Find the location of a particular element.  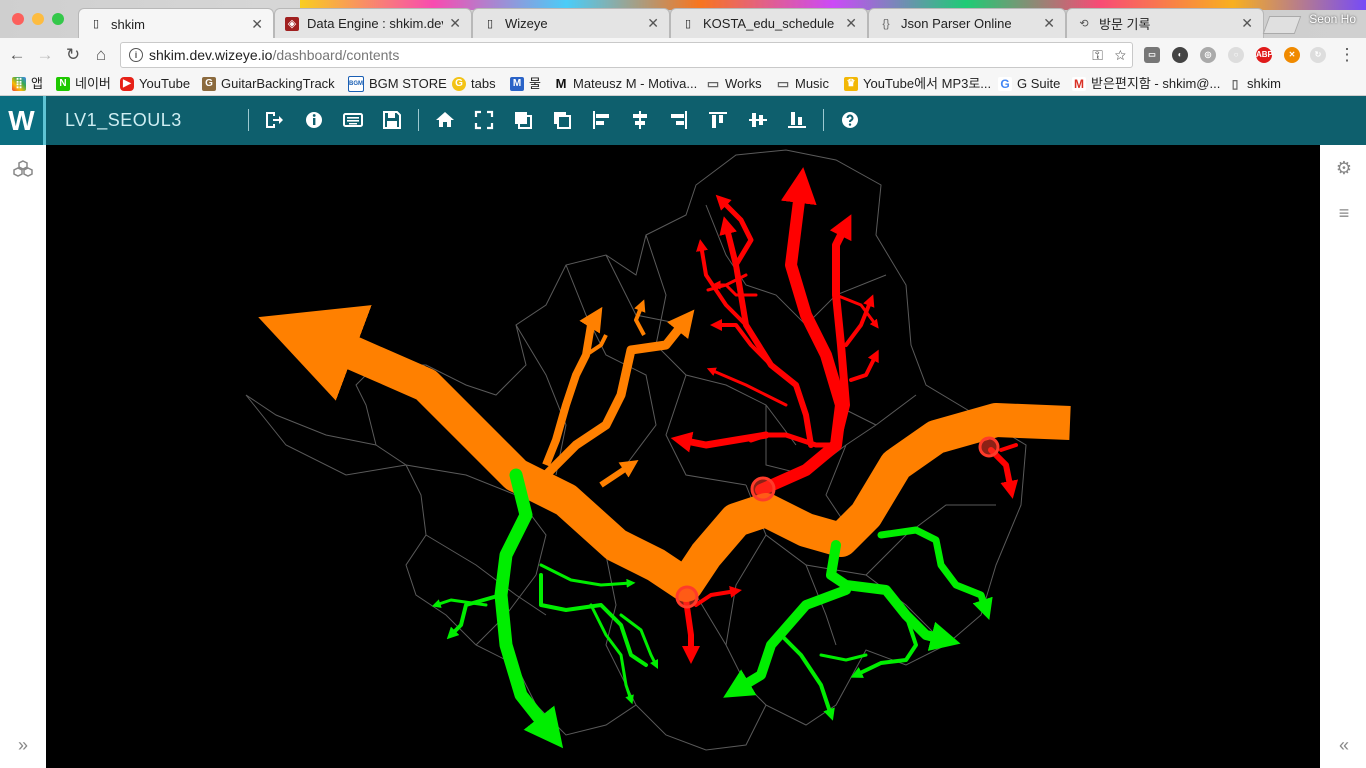

bookmark-bgm-store: BGM BGM STORE is located at coordinates (397, 84).